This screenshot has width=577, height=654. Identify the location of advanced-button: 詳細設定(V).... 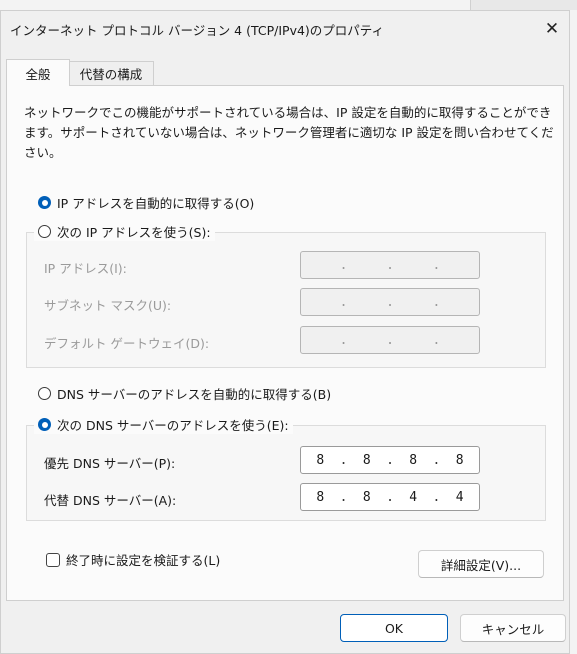
(481, 564).